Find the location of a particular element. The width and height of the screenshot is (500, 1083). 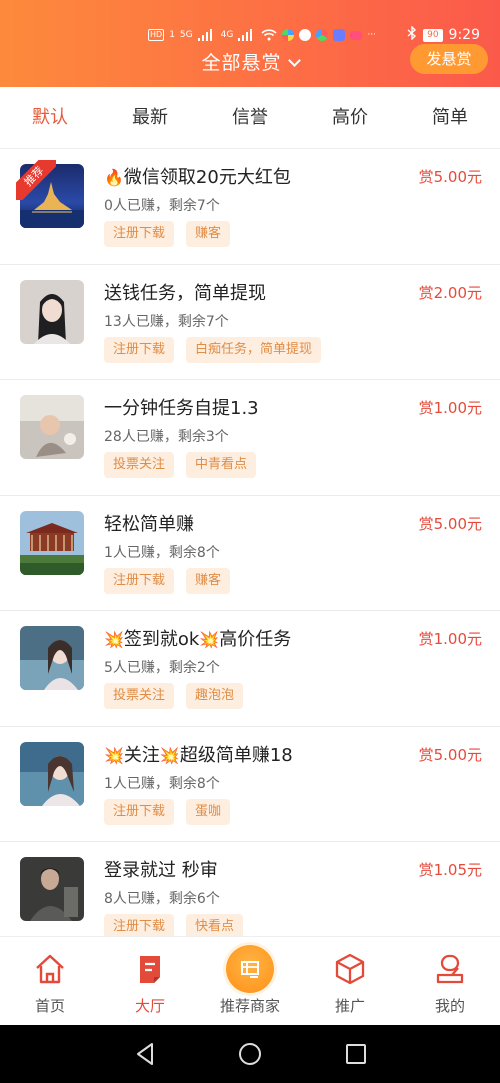

status-bar: HD 1 5G 4G ··· 90 9:29 is located at coordinates (250, 21).